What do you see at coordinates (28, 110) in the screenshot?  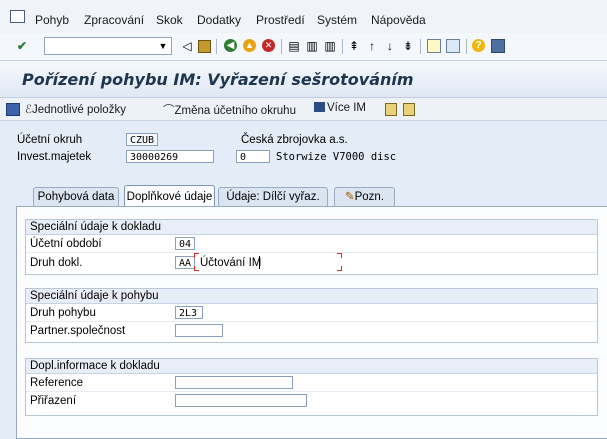 I see `glasses-icon: ℰ` at bounding box center [28, 110].